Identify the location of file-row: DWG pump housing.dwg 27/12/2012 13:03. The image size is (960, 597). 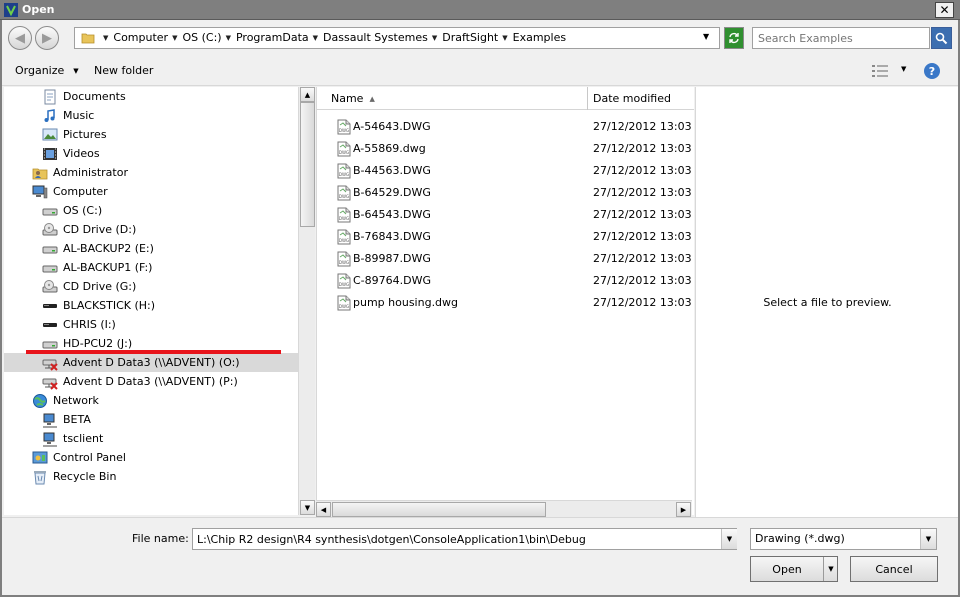
(505, 303).